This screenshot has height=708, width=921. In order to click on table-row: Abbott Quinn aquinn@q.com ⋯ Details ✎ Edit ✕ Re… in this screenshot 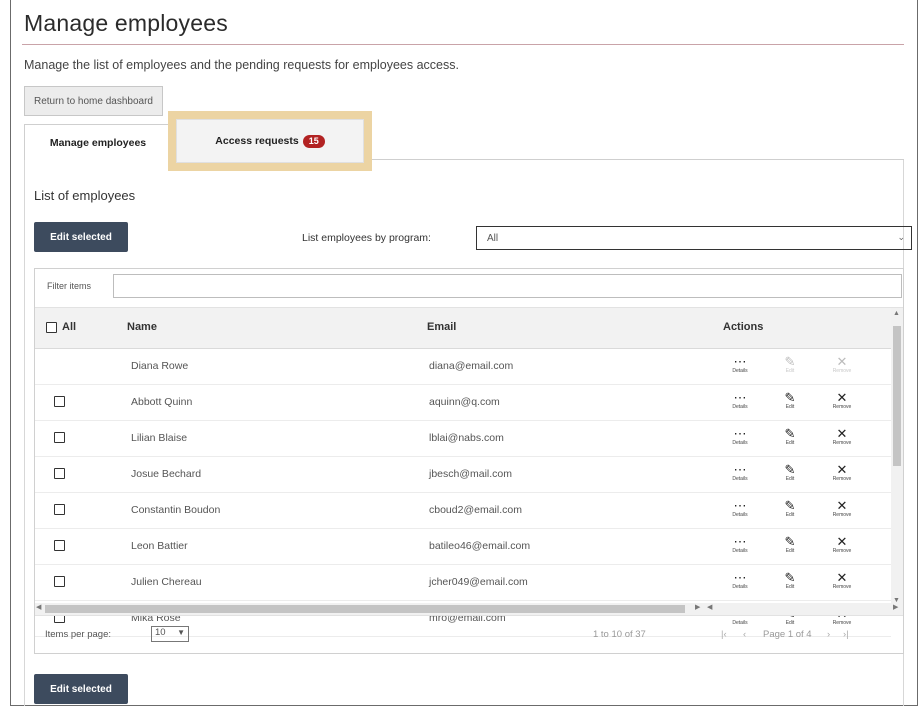, I will do `click(463, 403)`.